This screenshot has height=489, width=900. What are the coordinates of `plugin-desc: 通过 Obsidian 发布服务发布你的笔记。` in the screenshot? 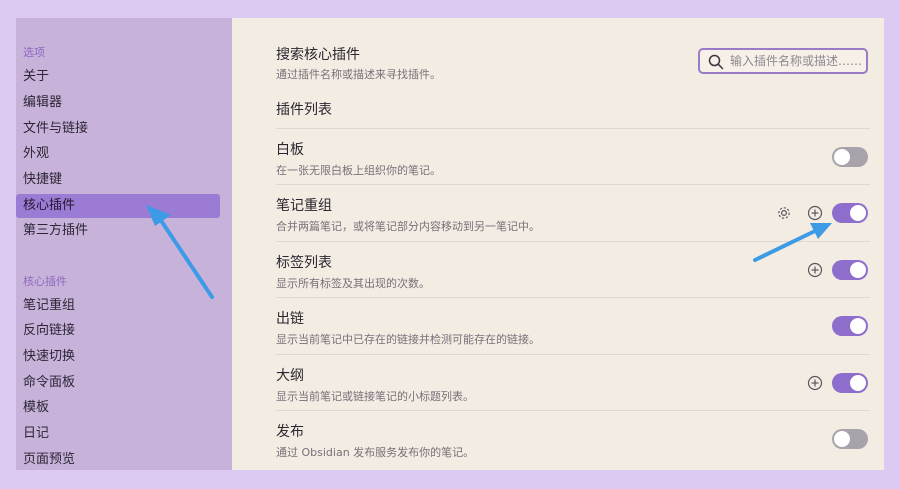 It's located at (375, 452).